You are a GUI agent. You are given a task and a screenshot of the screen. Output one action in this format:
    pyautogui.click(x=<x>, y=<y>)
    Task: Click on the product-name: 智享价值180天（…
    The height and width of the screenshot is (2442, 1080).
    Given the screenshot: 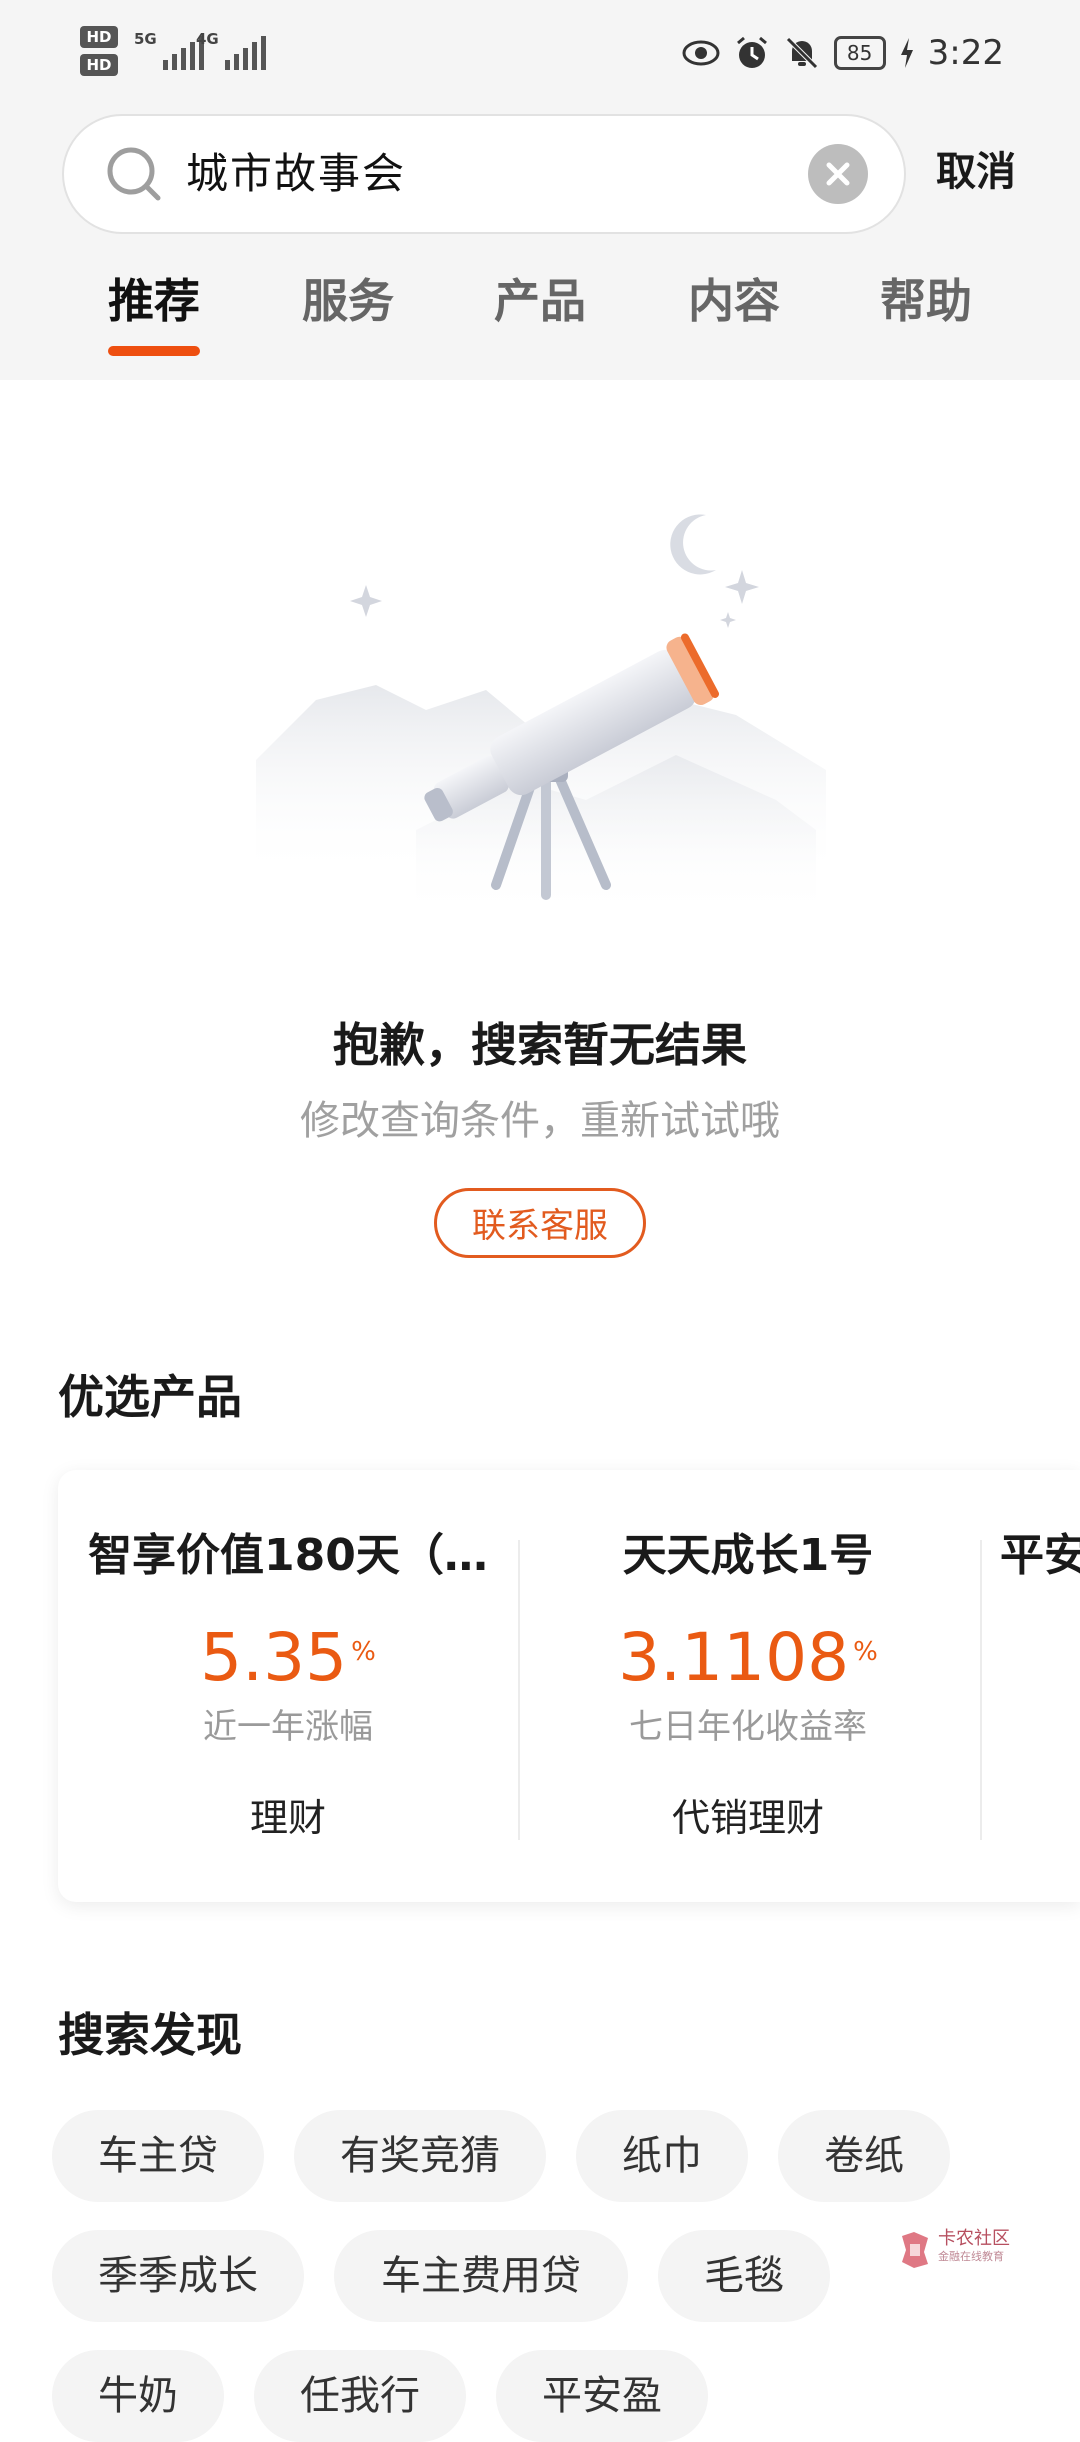 What is the action you would take?
    pyautogui.click(x=288, y=1555)
    